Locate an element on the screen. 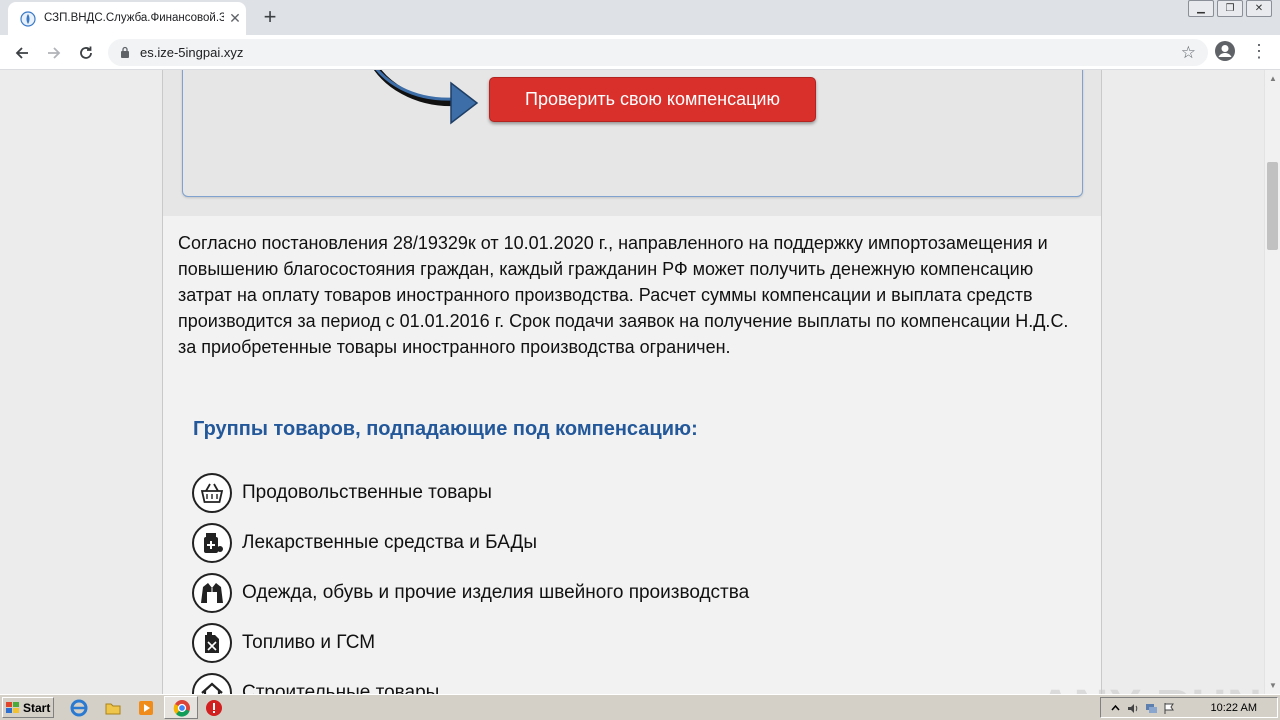 This screenshot has width=1280, height=720. address-bar: es.ize-5ingpai.xyz ☆ is located at coordinates (658, 52).